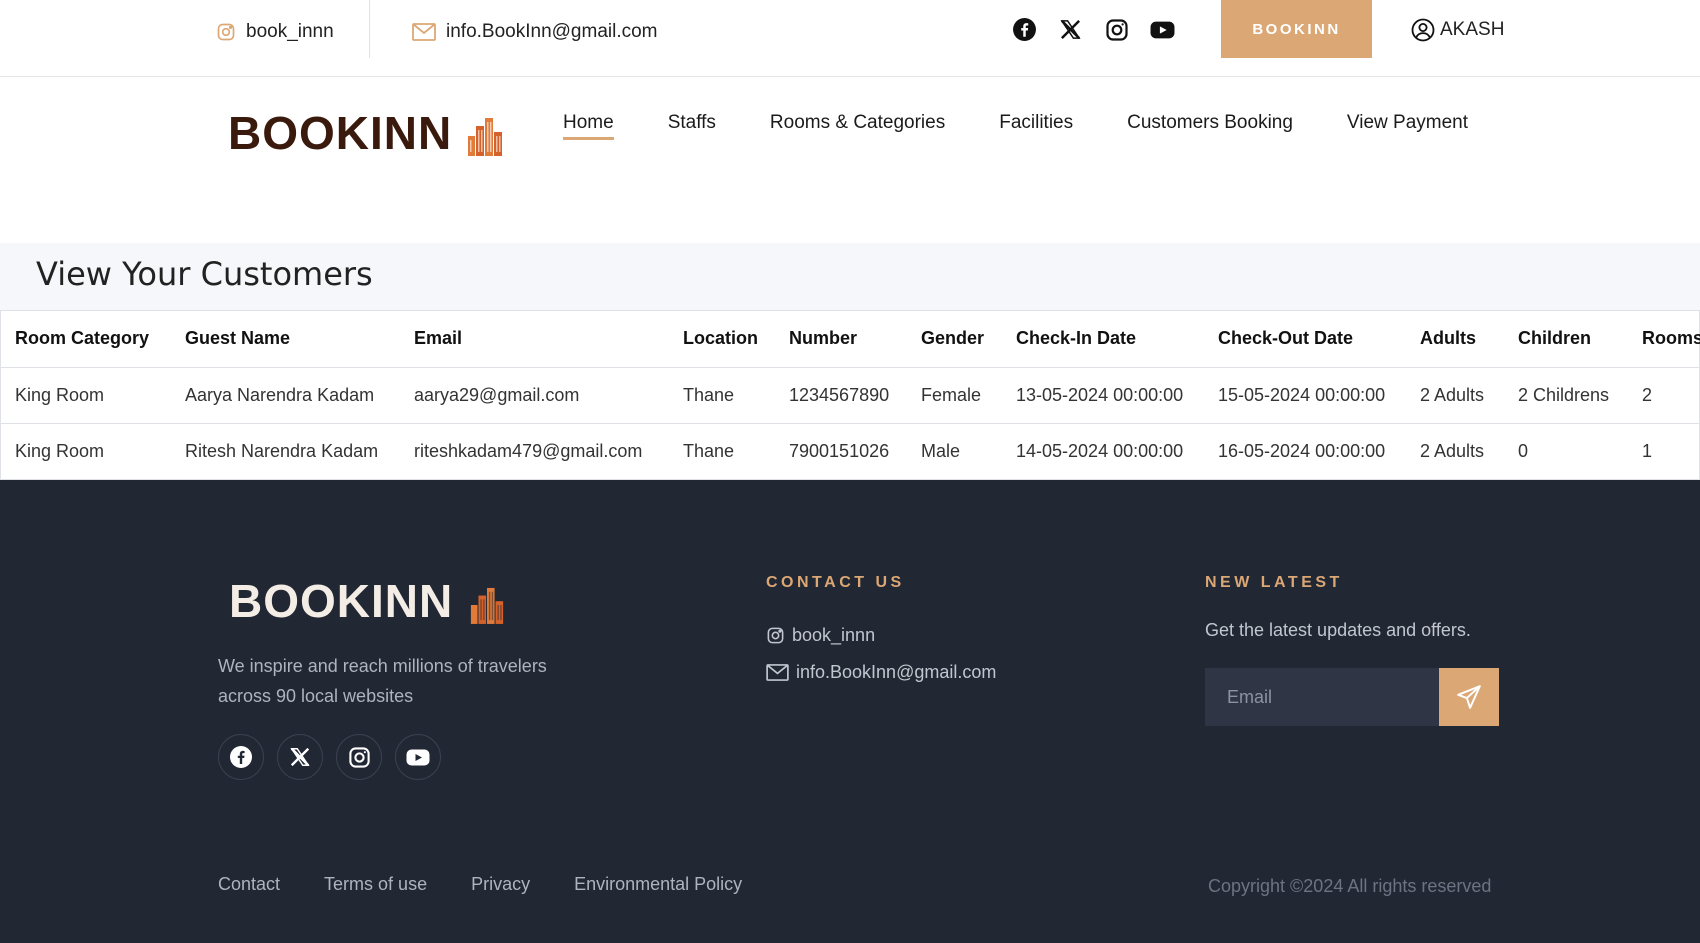 Image resolution: width=1700 pixels, height=943 pixels. What do you see at coordinates (1523, 450) in the screenshot?
I see `cell-children: 0` at bounding box center [1523, 450].